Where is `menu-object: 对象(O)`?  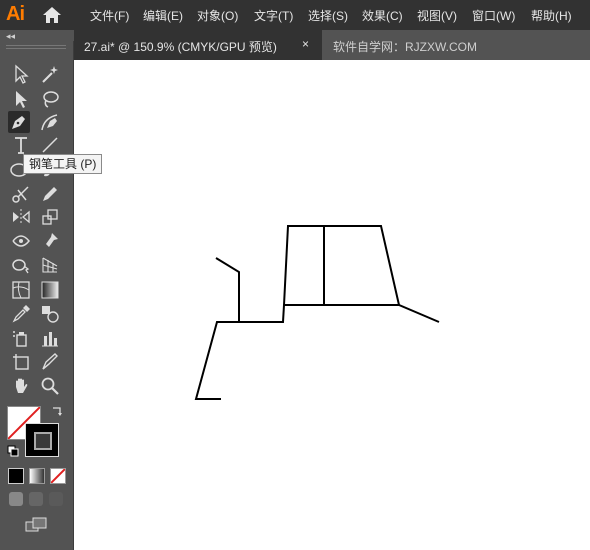 menu-object: 对象(O) is located at coordinates (217, 15).